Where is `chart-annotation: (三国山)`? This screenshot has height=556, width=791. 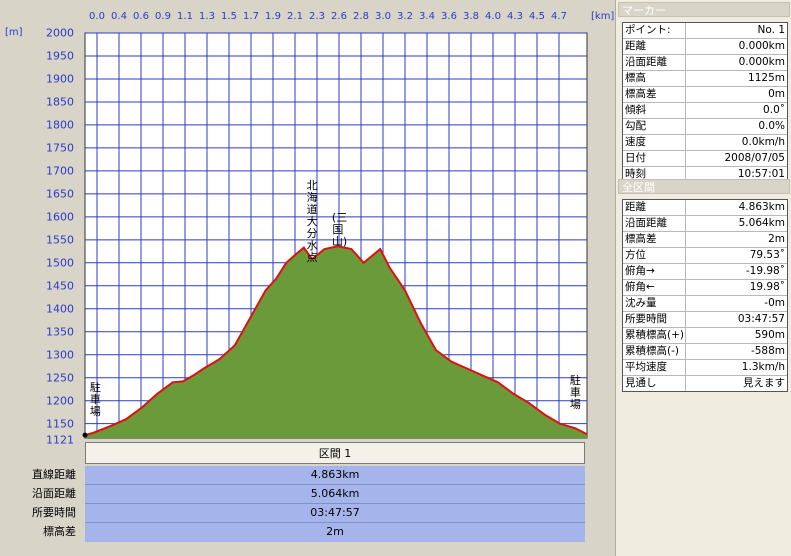 chart-annotation: (三国山) is located at coordinates (339, 230).